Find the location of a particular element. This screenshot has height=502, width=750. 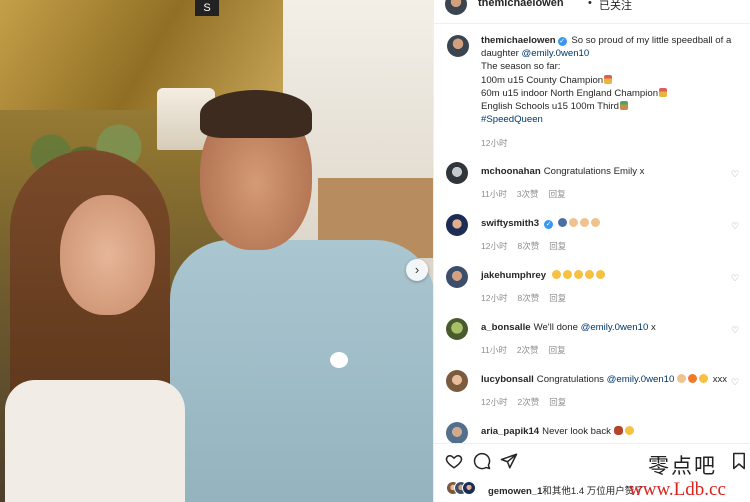

bookmark-icon is located at coordinates (739, 461).